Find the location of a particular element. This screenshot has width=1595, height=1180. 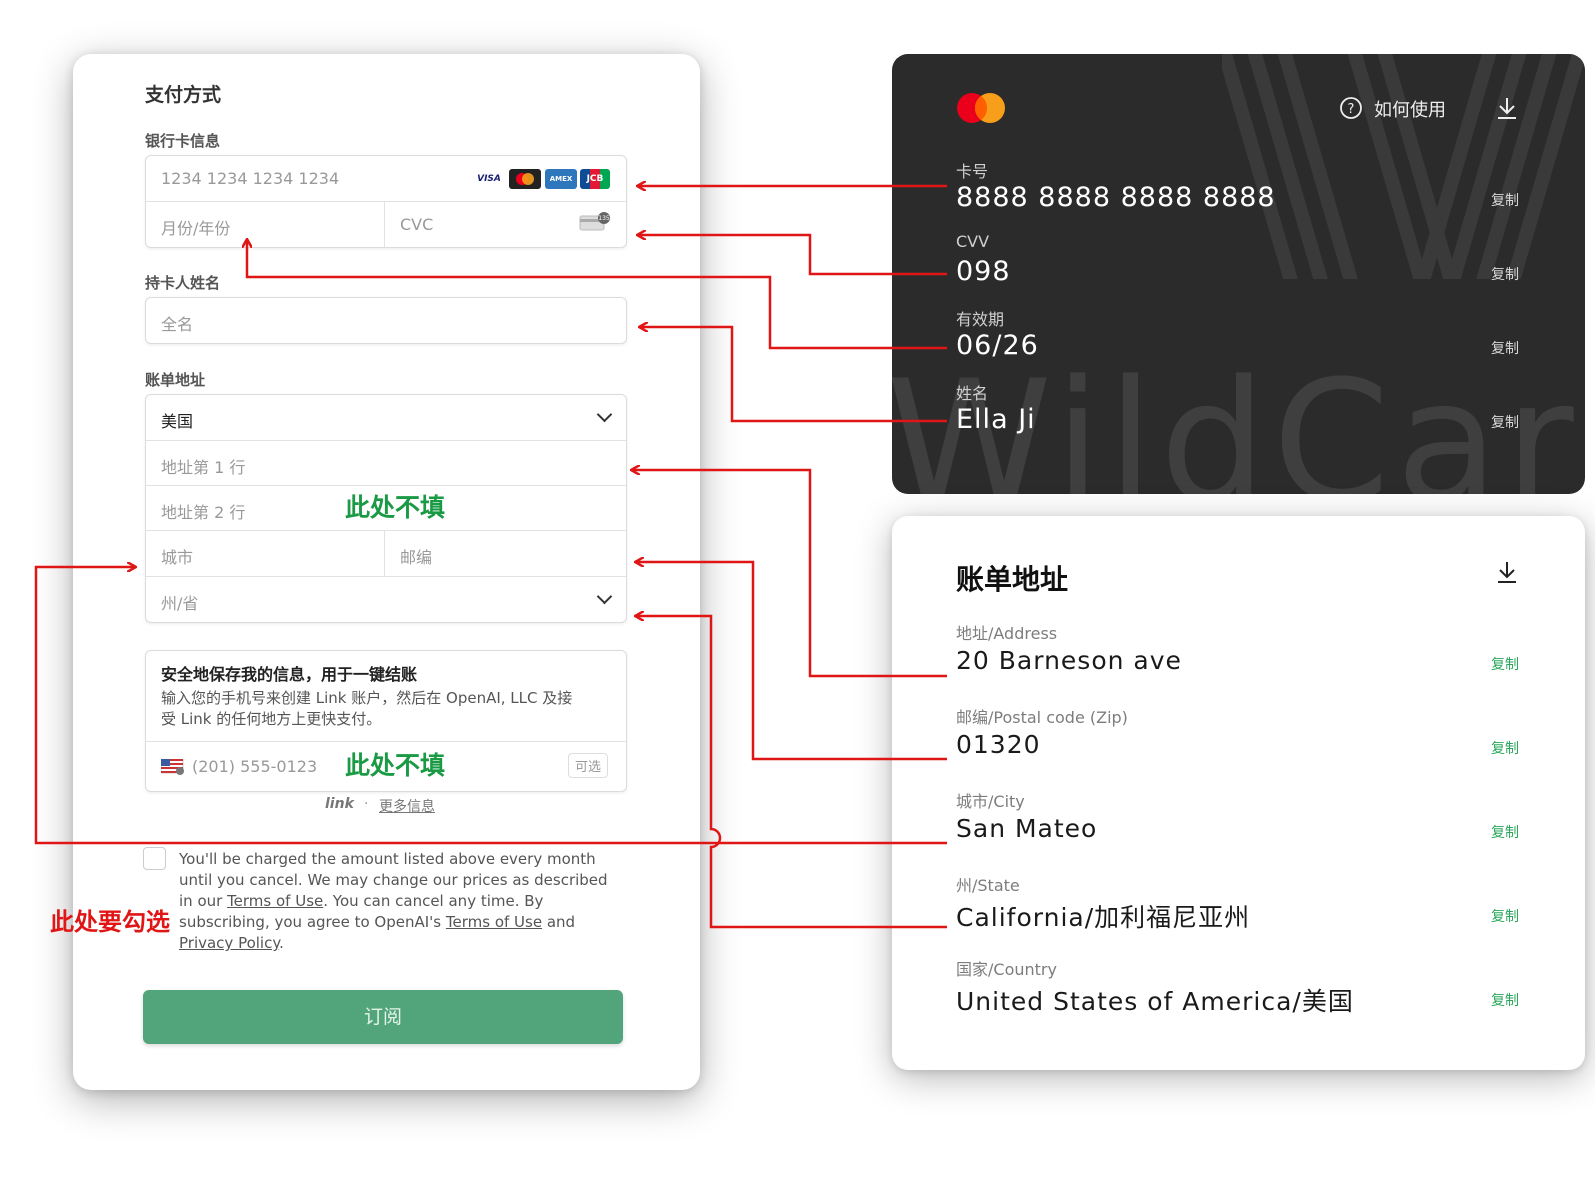

arrow-expiry is located at coordinates (597, 295).